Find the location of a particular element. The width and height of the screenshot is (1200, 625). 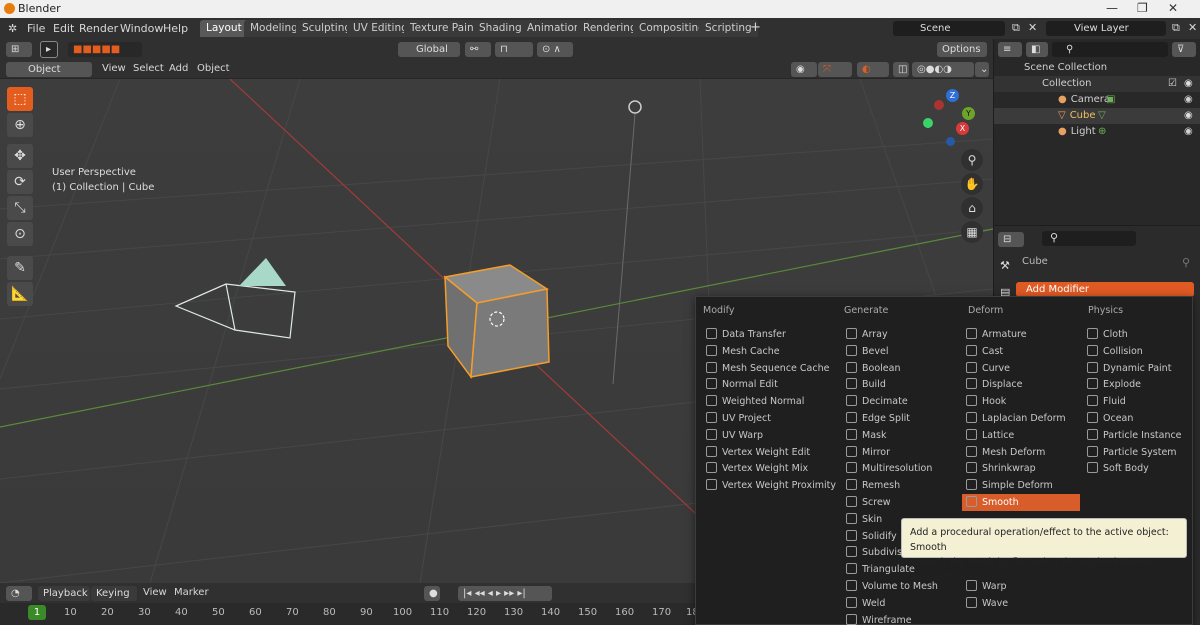

modifier-item-simple-deform: Simple Deform is located at coordinates (1021, 485).